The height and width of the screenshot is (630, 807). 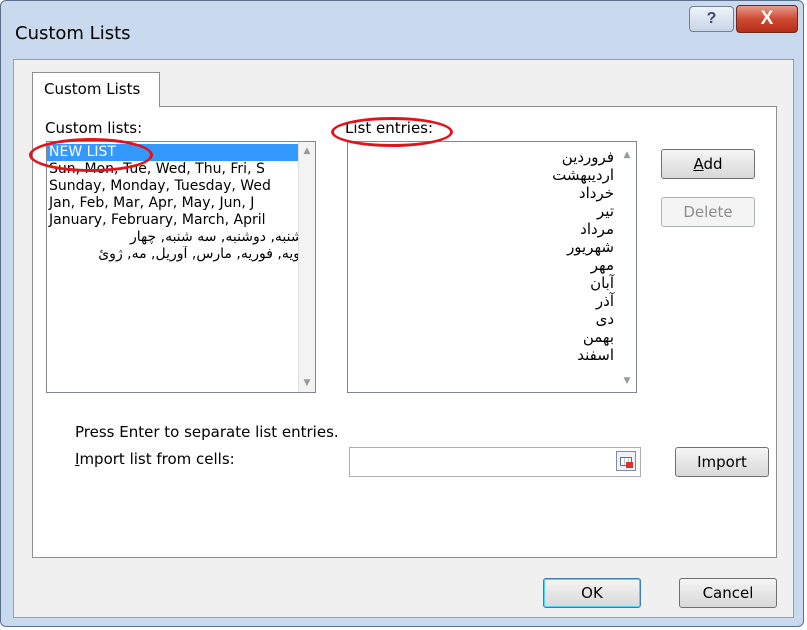 I want to click on list-entries-label: List entries:, so click(x=389, y=128).